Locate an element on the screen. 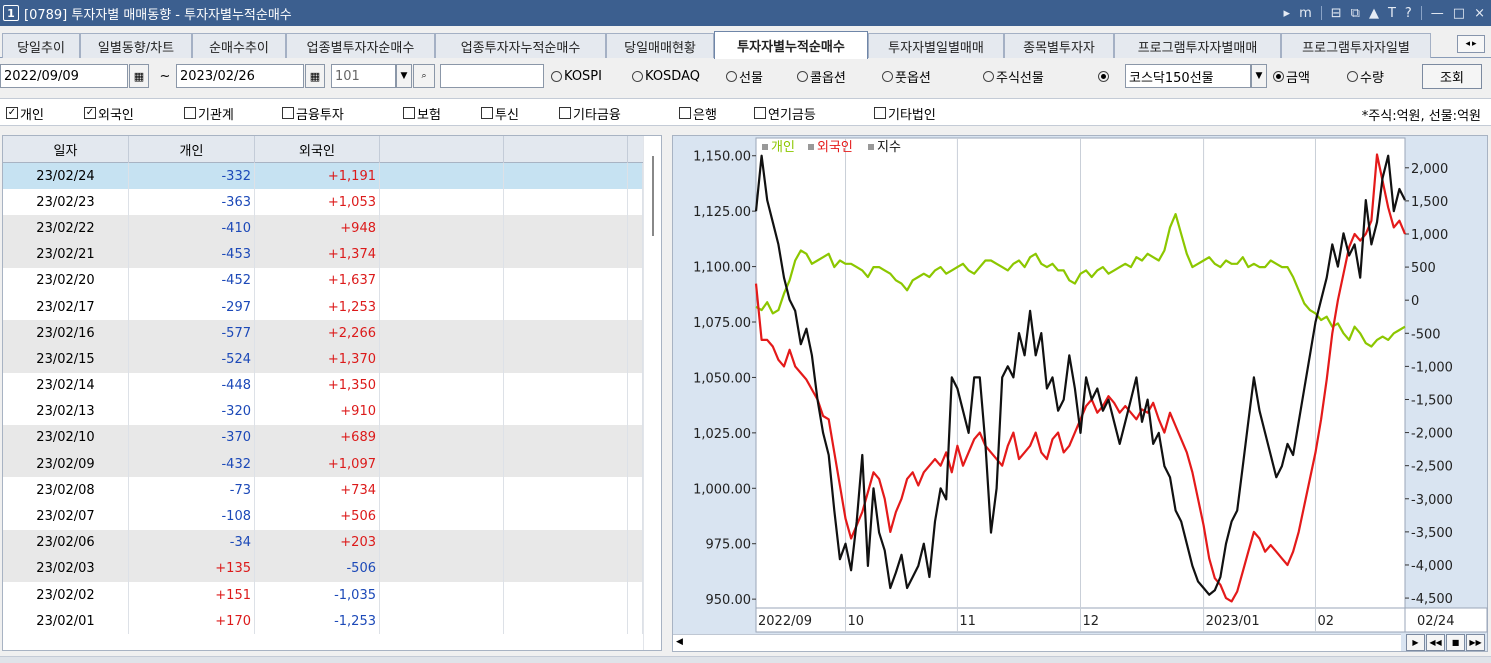 The image size is (1491, 663). tab-sector-cumulative: 업종투자자누적순매수 is located at coordinates (520, 45).